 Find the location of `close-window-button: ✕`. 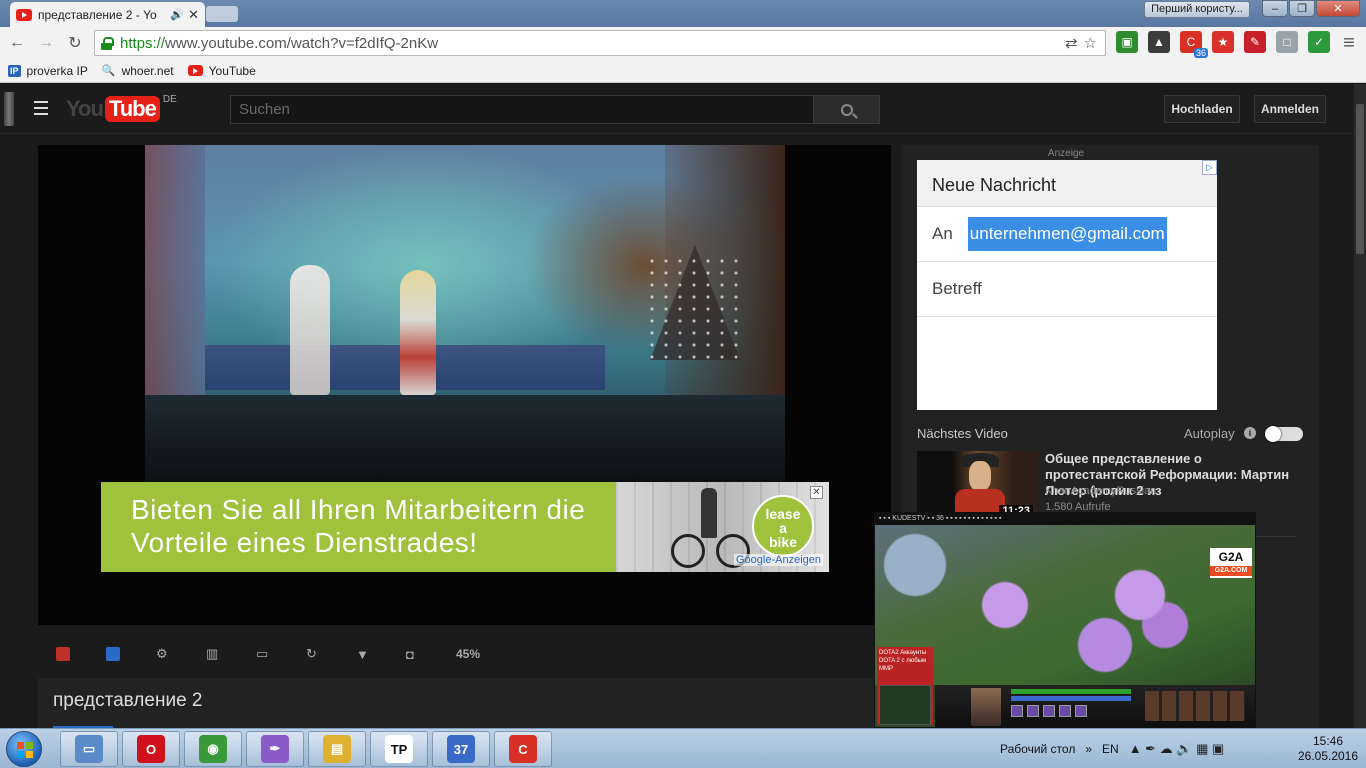

close-window-button: ✕ is located at coordinates (1338, 8).